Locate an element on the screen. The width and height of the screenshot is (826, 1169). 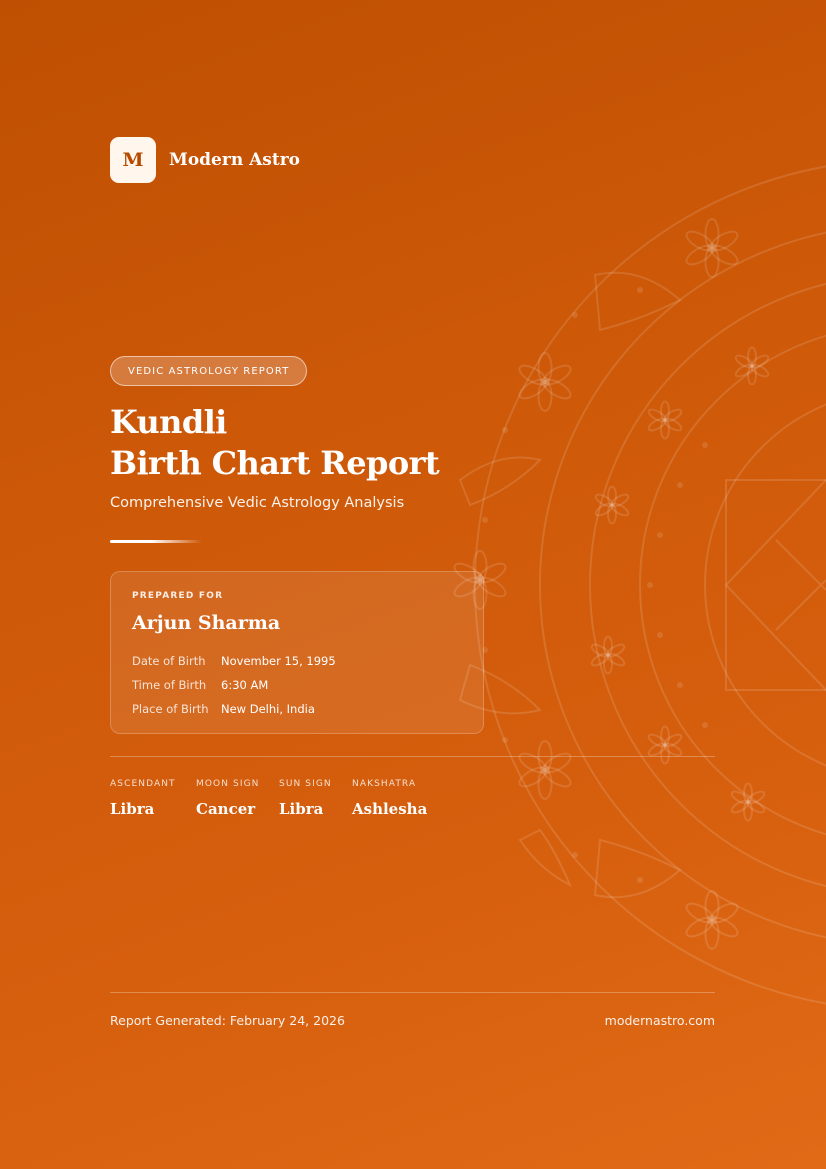
detail-value: 6:30 AM is located at coordinates (245, 685).